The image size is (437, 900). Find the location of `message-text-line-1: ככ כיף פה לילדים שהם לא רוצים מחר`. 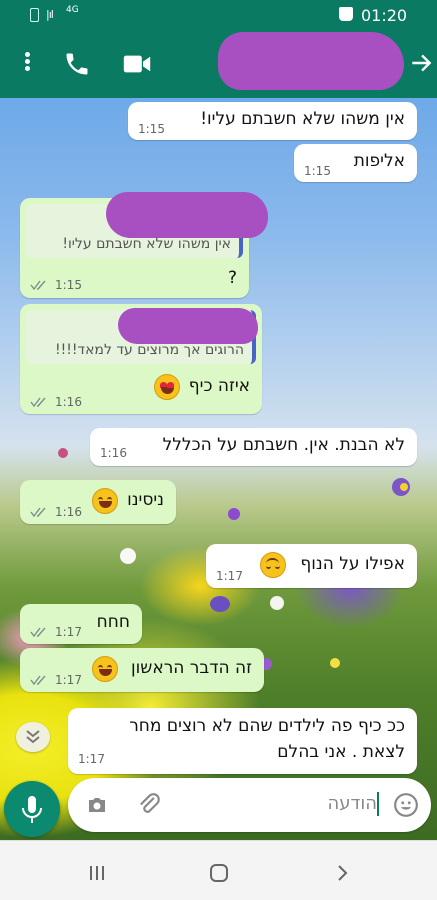

message-text-line-1: ככ כיף פה לילדים שהם לא רוצים מחר is located at coordinates (267, 726).